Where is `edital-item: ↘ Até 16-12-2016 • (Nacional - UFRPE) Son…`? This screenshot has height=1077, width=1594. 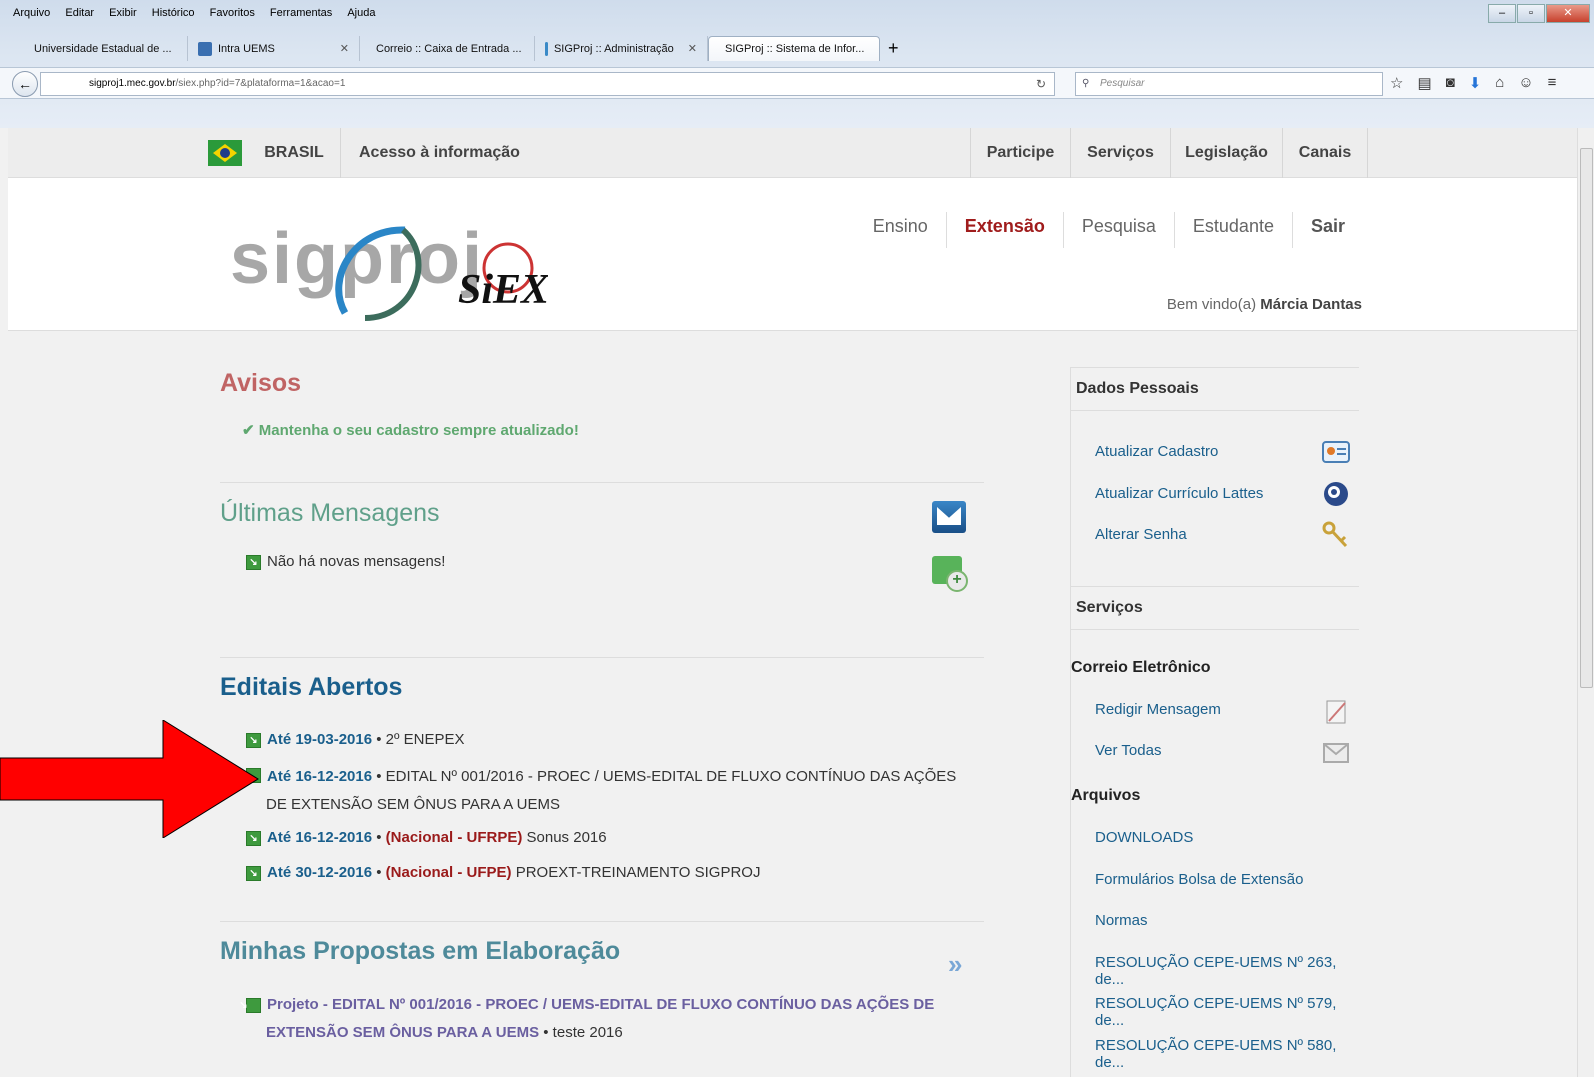
edital-item: ↘ Até 16-12-2016 • (Nacional - UFRPE) Son… is located at coordinates (606, 838).